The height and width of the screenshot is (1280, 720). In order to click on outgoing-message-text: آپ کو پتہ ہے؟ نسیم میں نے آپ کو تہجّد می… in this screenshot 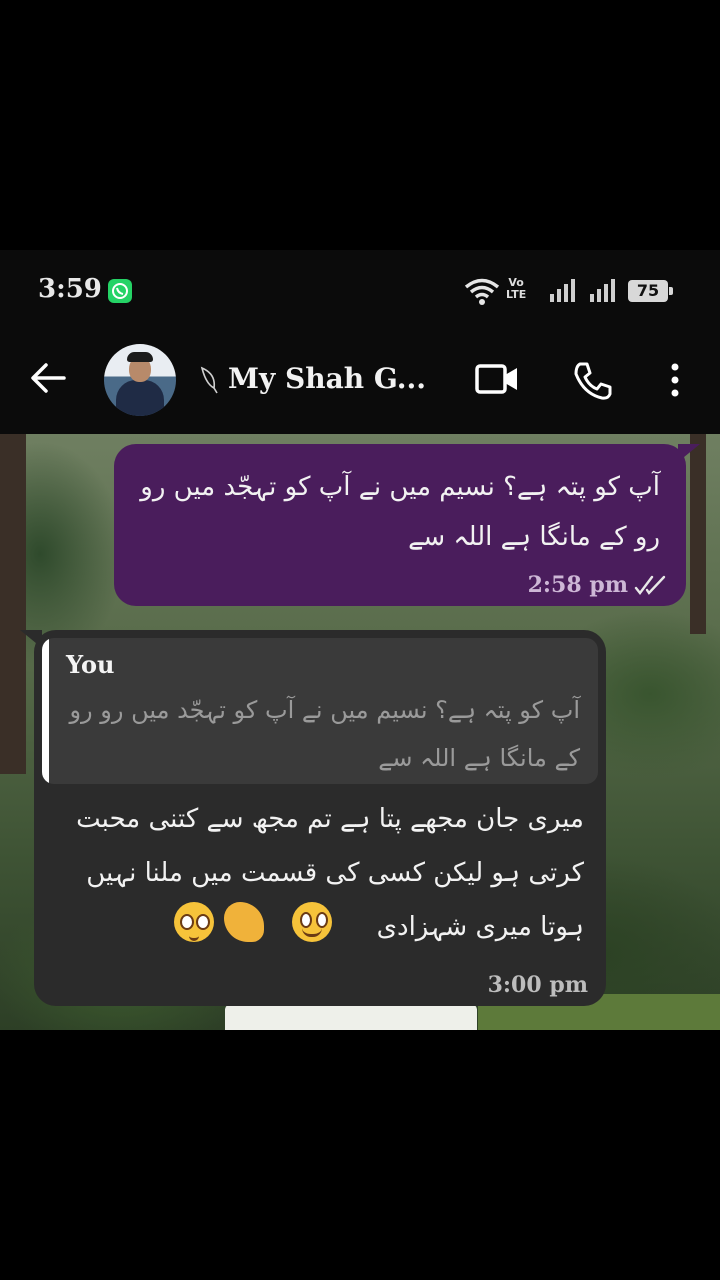, I will do `click(400, 512)`.